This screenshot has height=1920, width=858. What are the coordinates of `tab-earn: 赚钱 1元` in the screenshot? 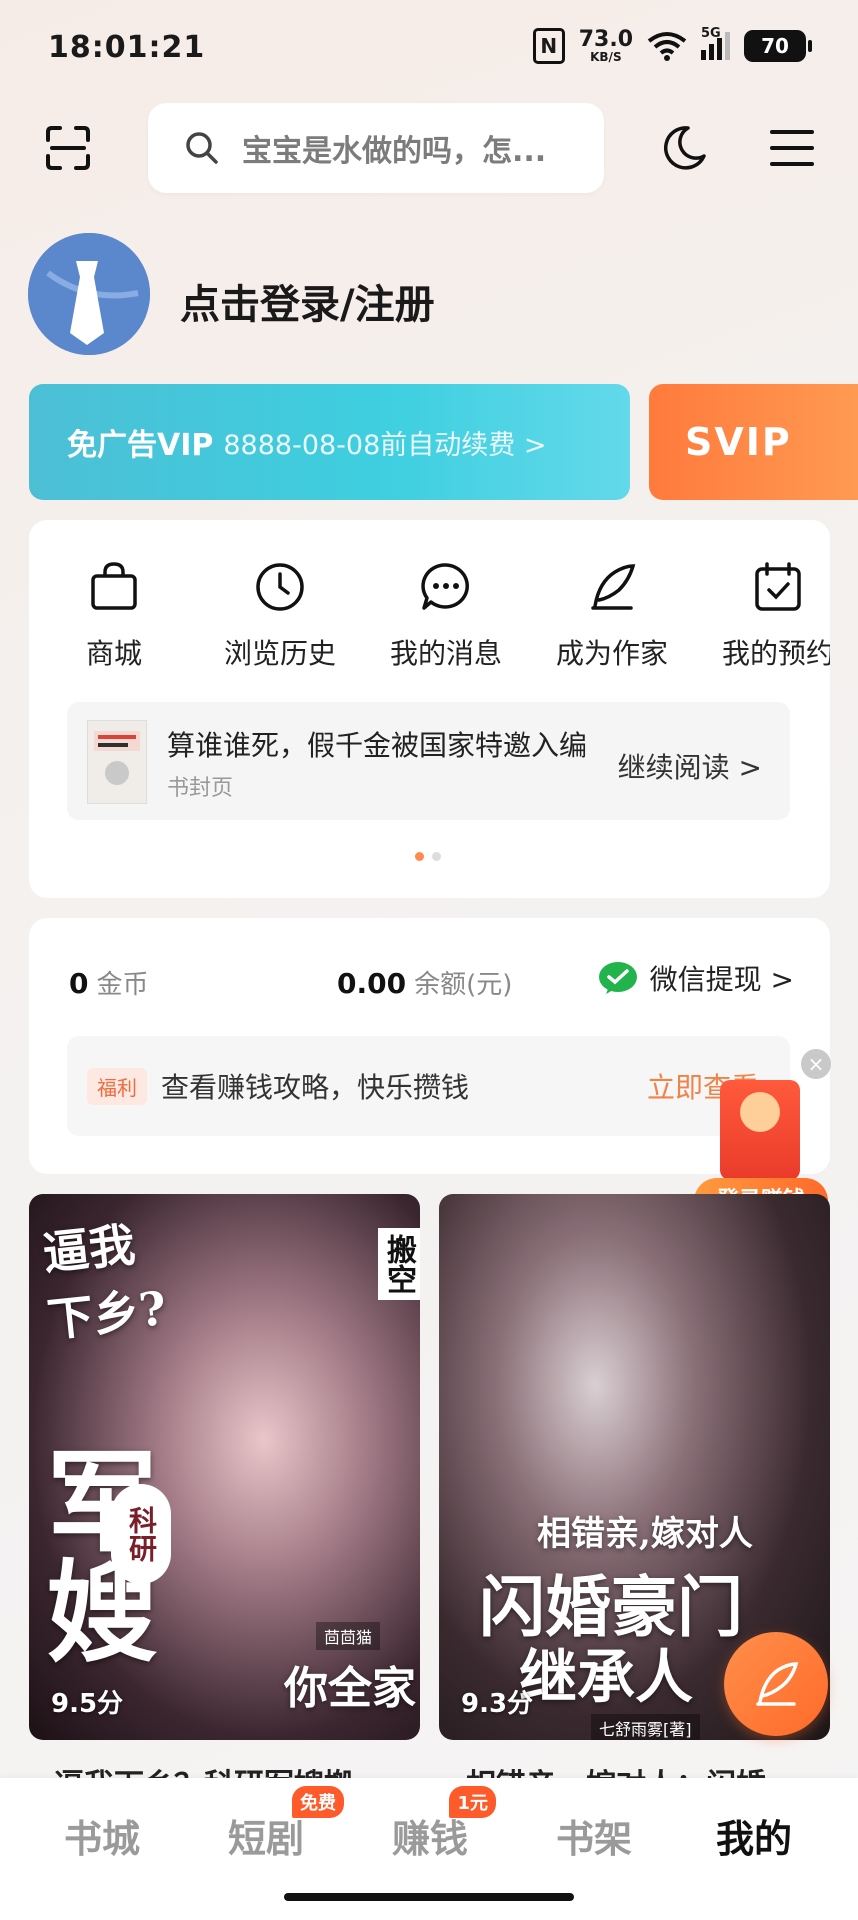 It's located at (444, 1824).